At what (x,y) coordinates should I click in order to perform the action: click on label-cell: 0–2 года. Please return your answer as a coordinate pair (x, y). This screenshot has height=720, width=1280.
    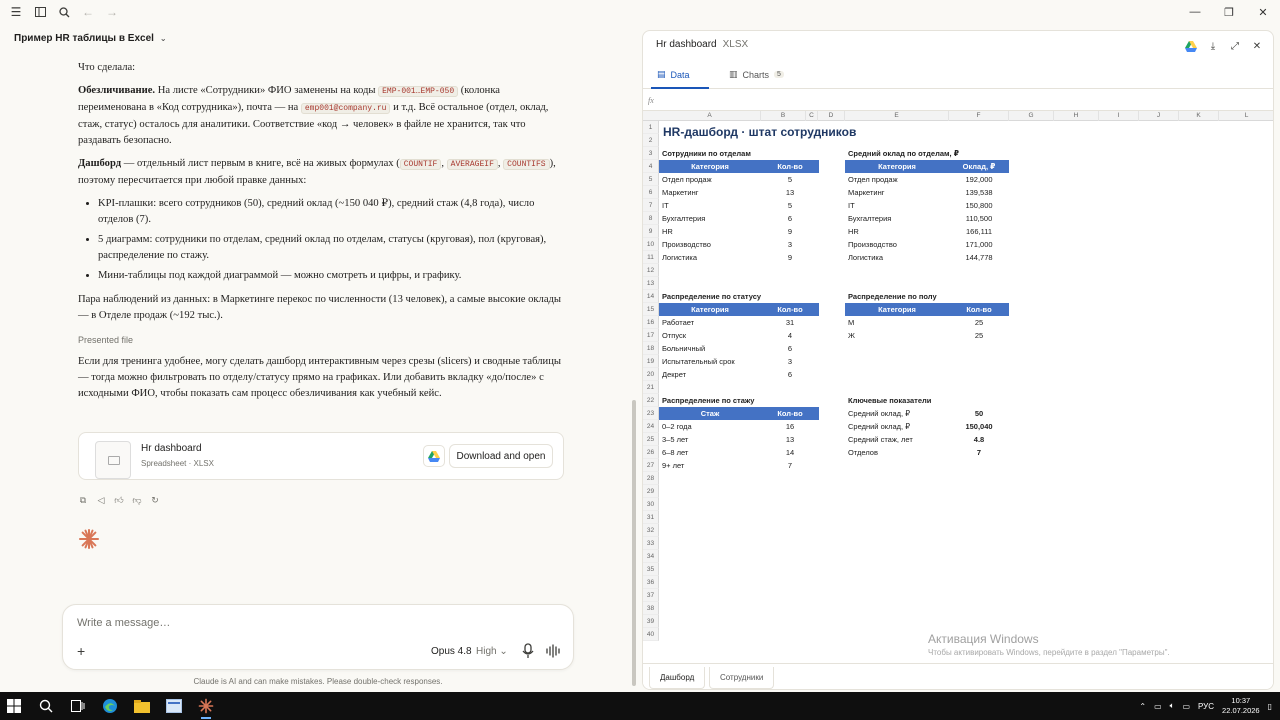
    Looking at the image, I should click on (710, 426).